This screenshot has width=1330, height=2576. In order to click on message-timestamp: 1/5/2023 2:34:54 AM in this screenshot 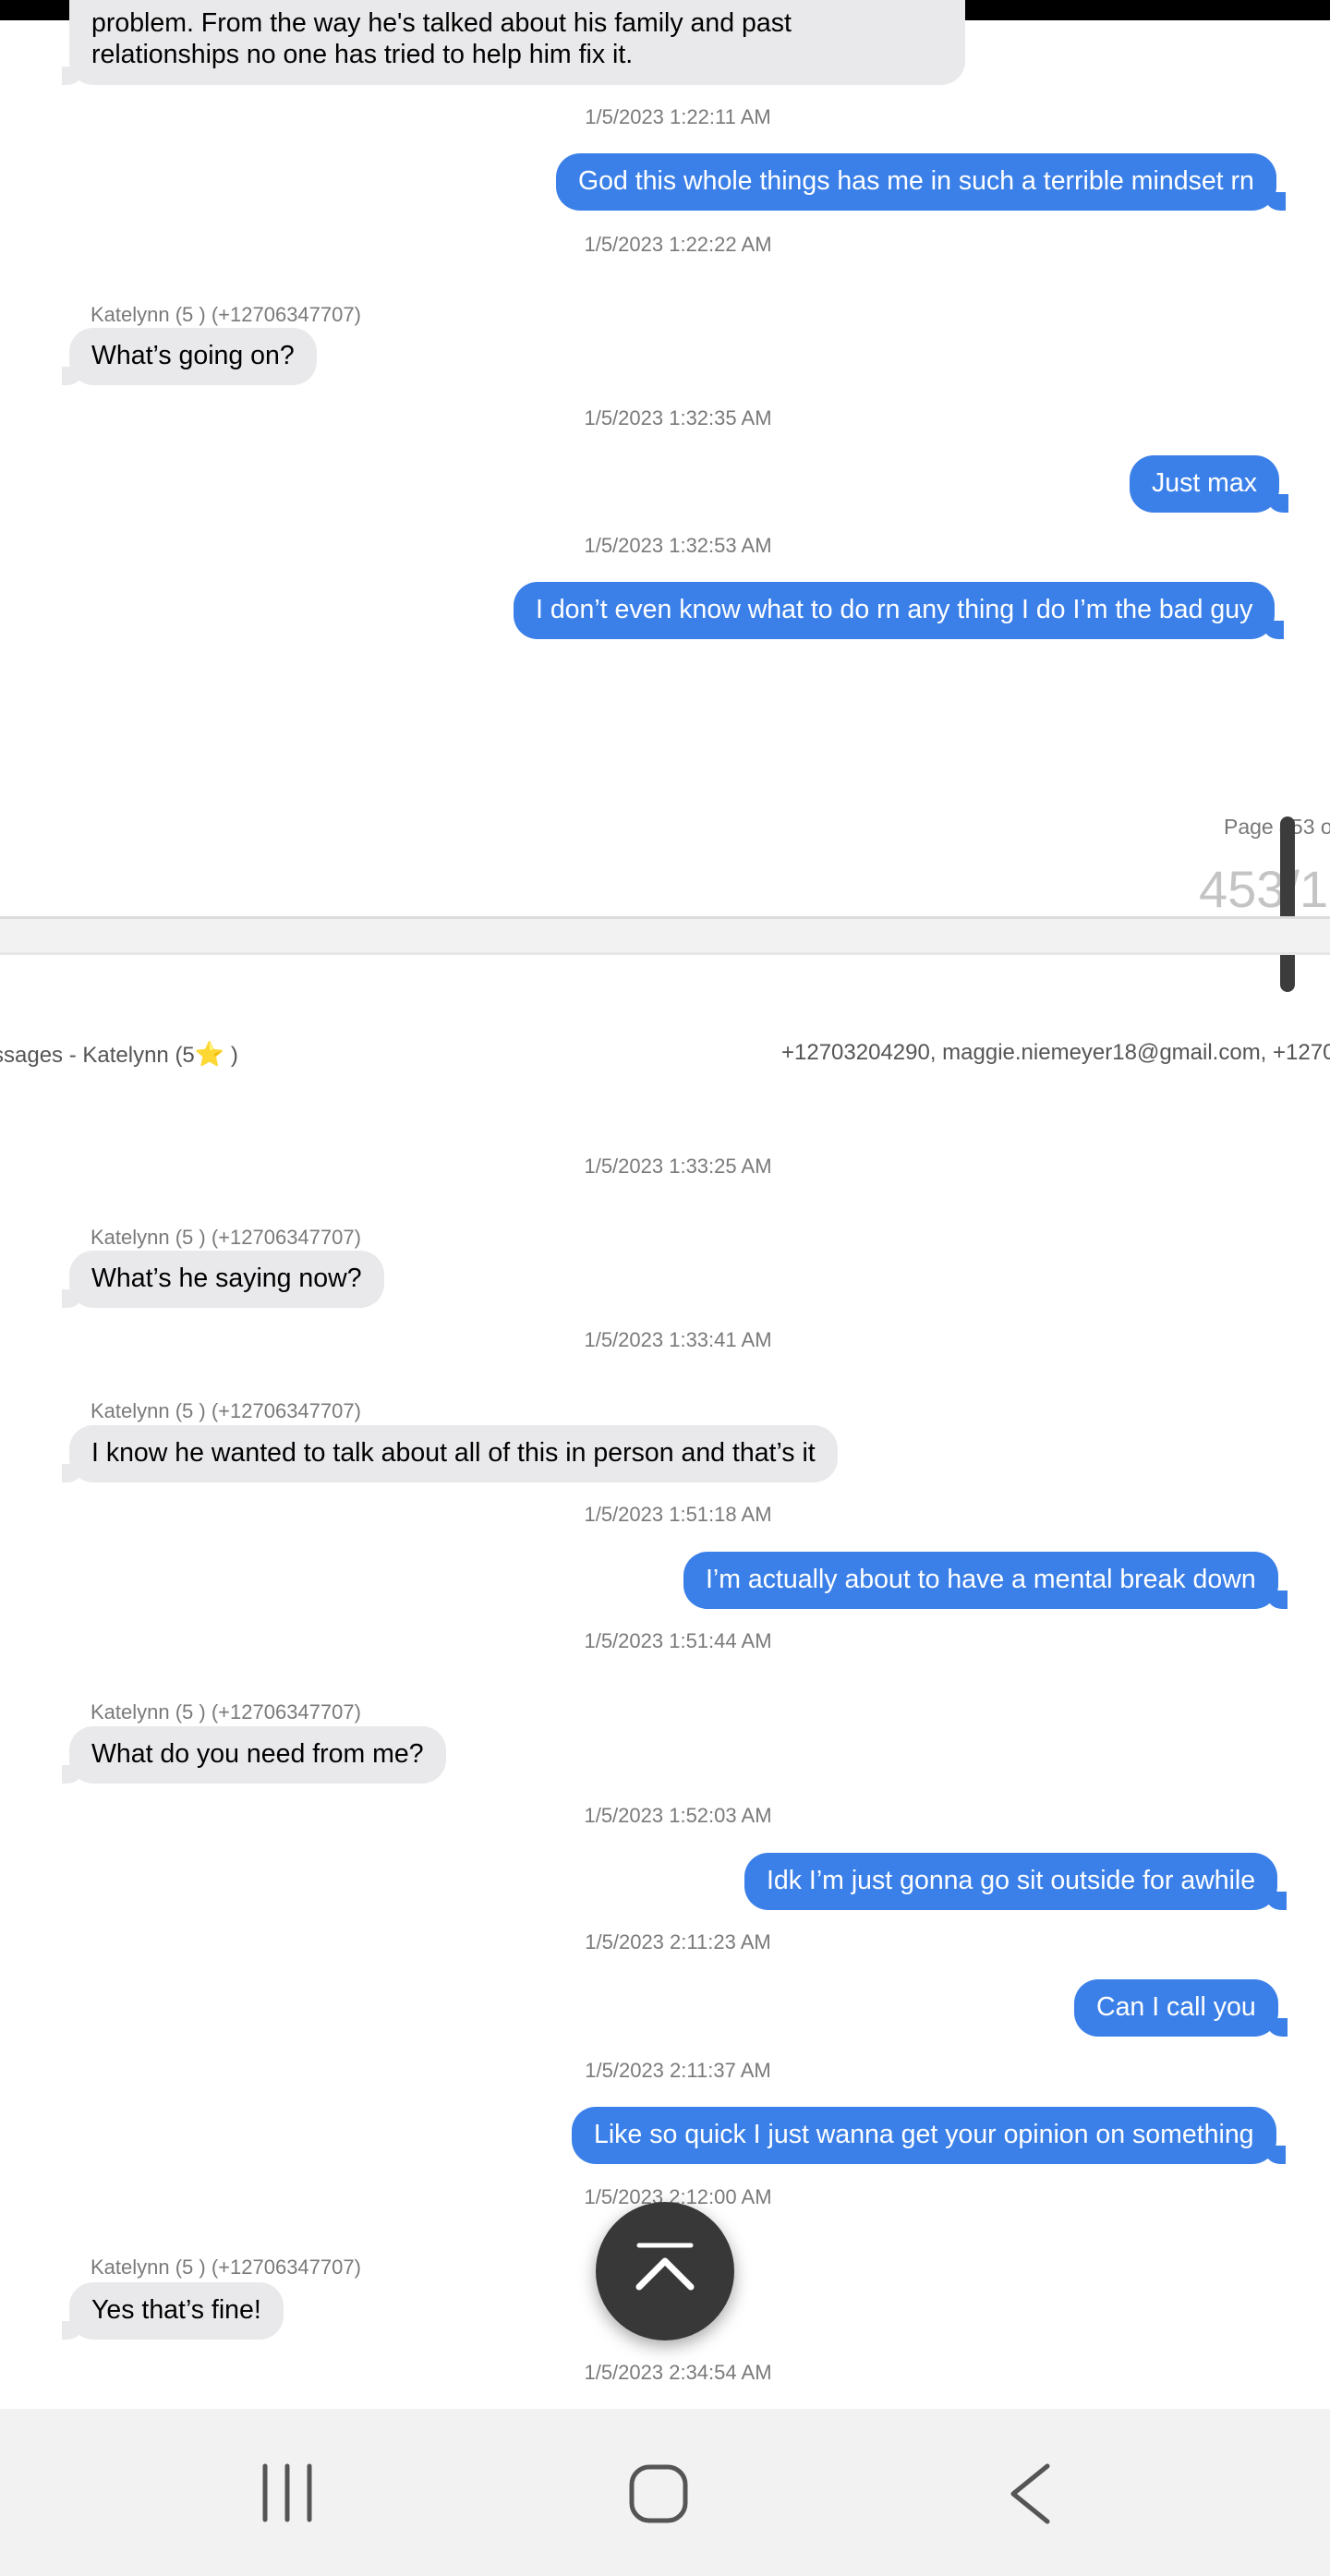, I will do `click(678, 2372)`.